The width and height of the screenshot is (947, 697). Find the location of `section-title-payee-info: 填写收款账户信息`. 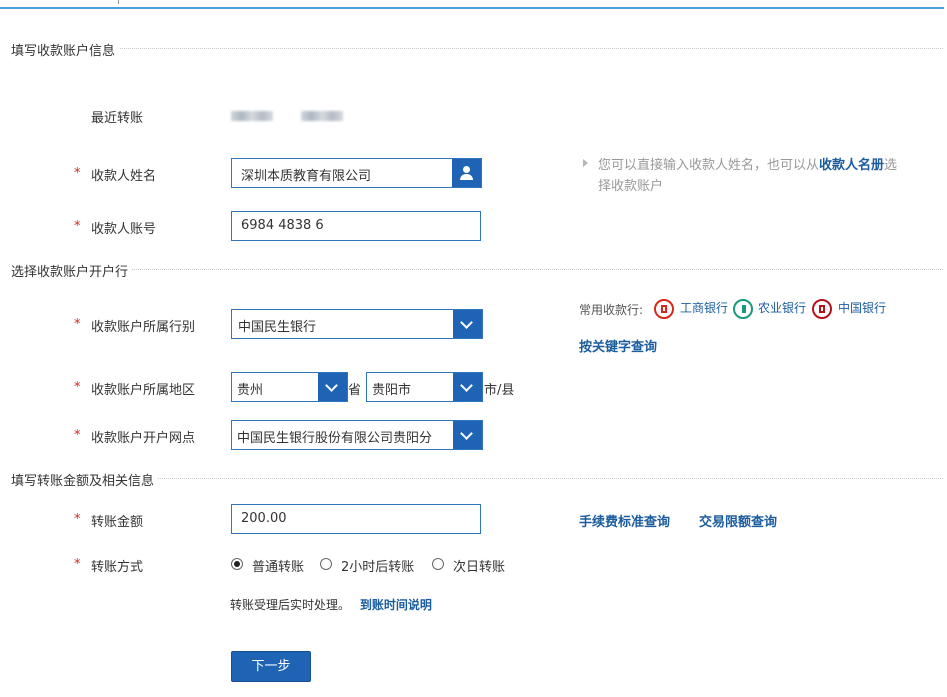

section-title-payee-info: 填写收款账户信息 is located at coordinates (65, 49).